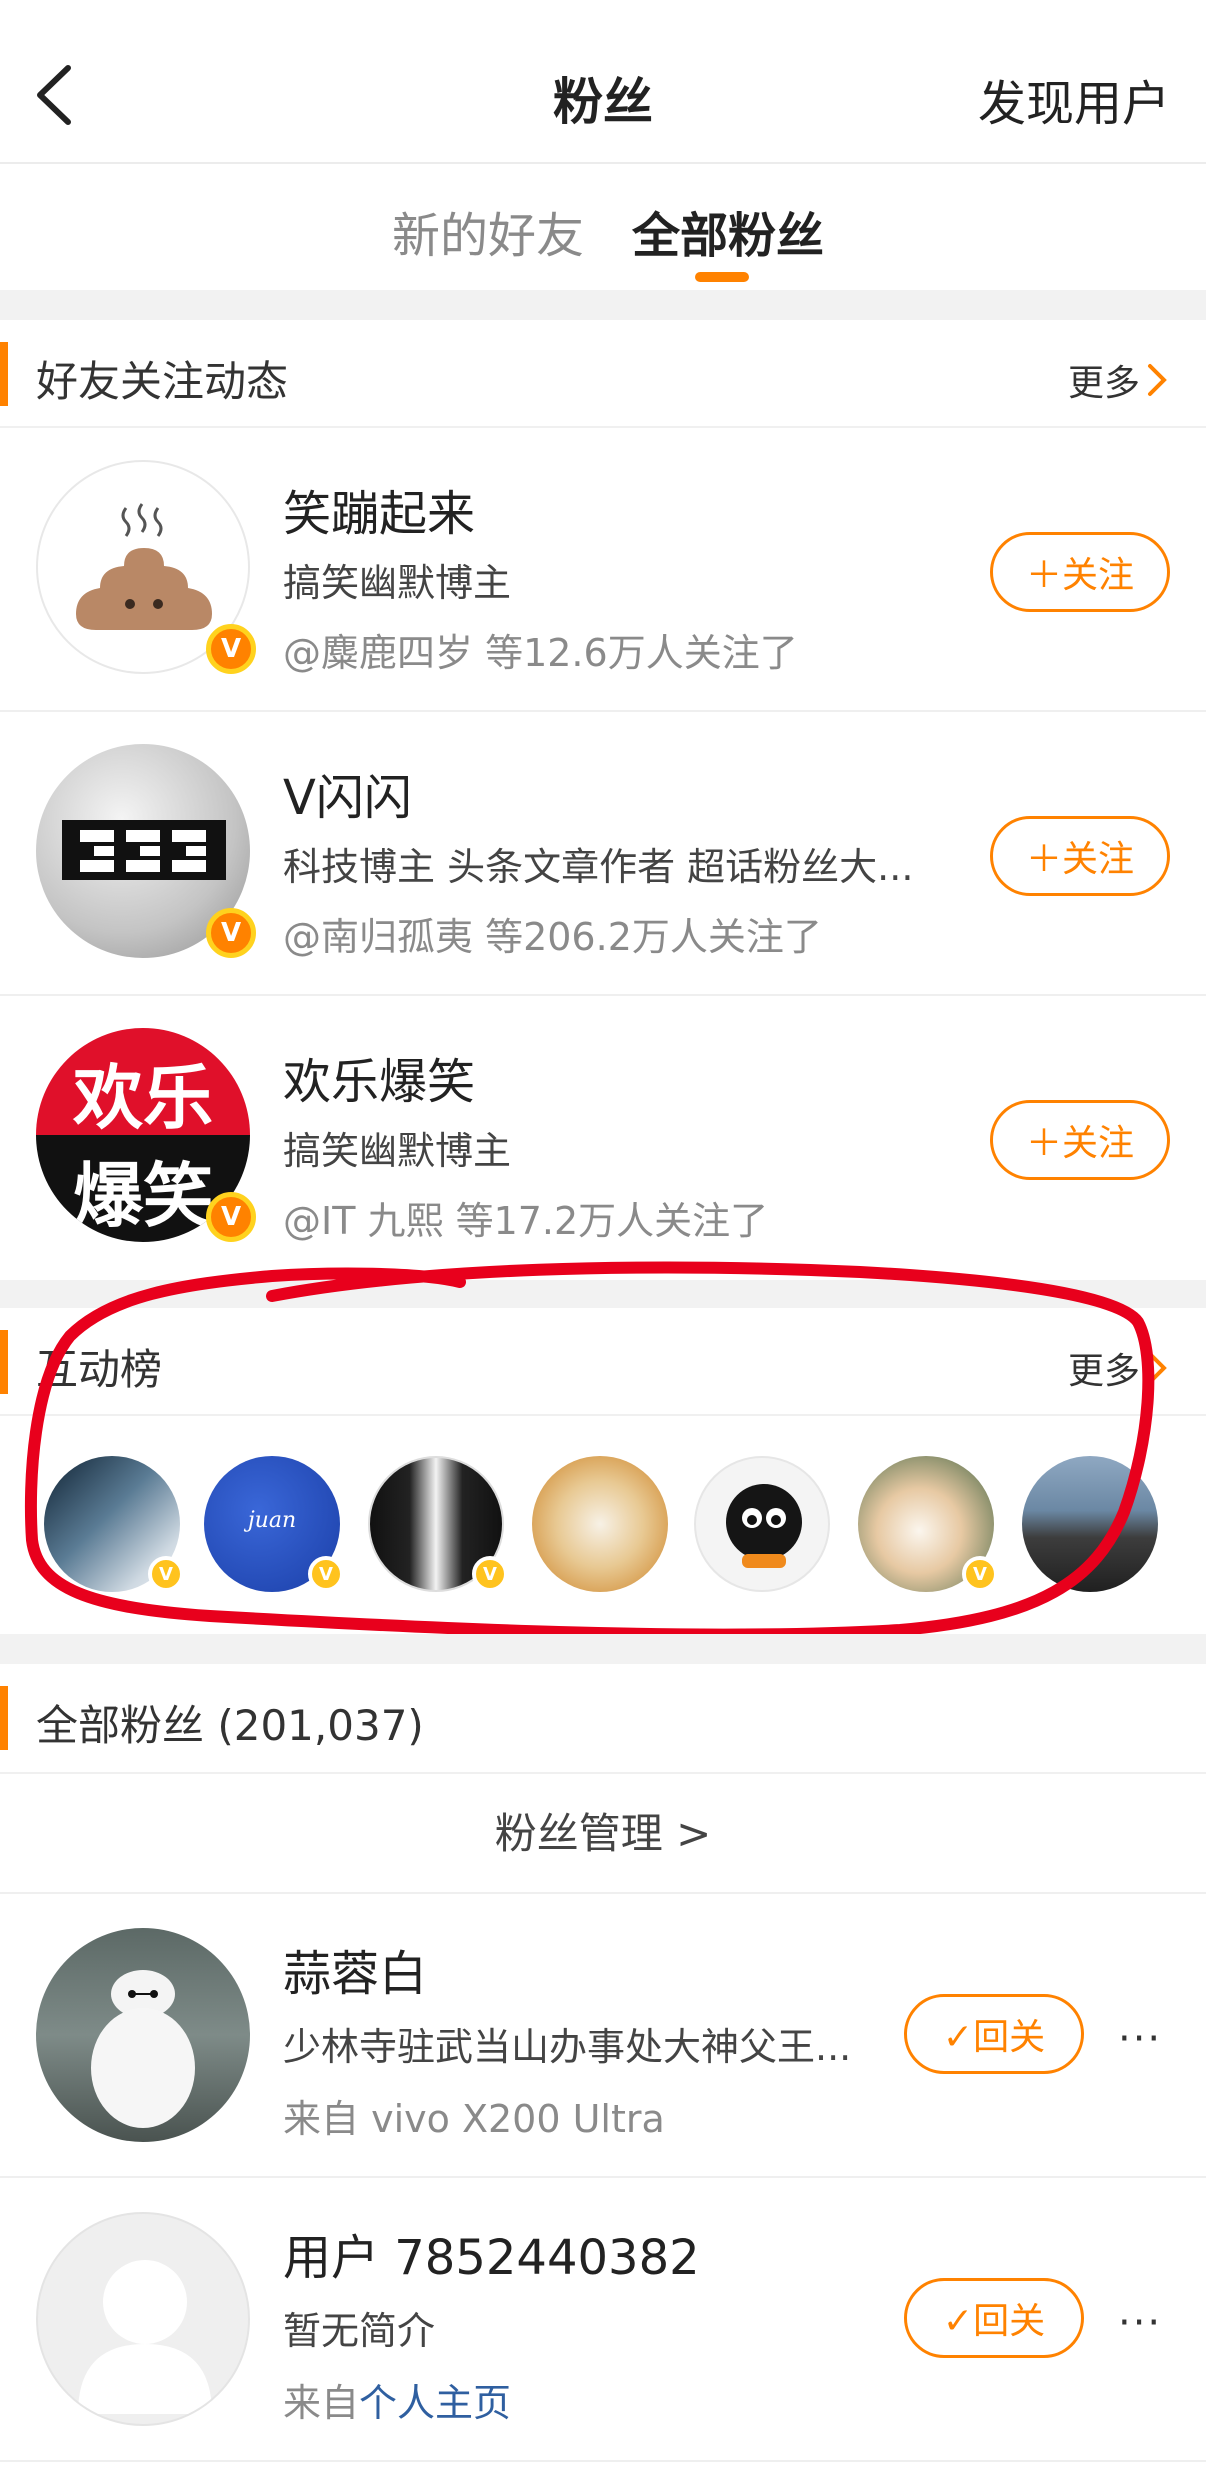 This screenshot has height=2485, width=1206. What do you see at coordinates (143, 2049) in the screenshot?
I see `baymax-figure-icon` at bounding box center [143, 2049].